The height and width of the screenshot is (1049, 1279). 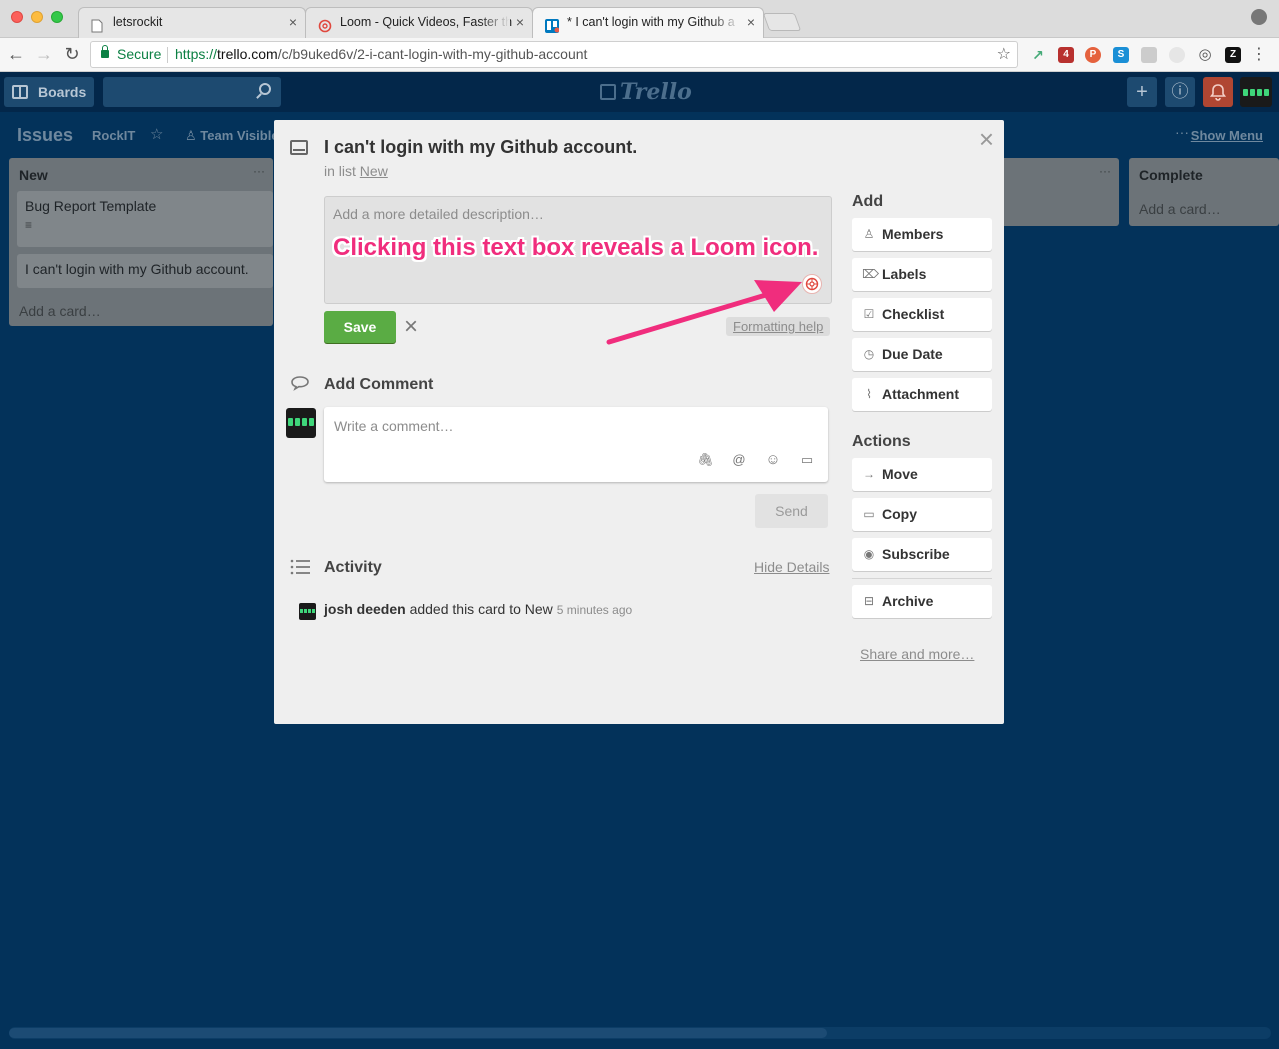 What do you see at coordinates (576, 444) in the screenshot?
I see `comment-input: Write a comment… 🖇 @ ☺ ▭` at bounding box center [576, 444].